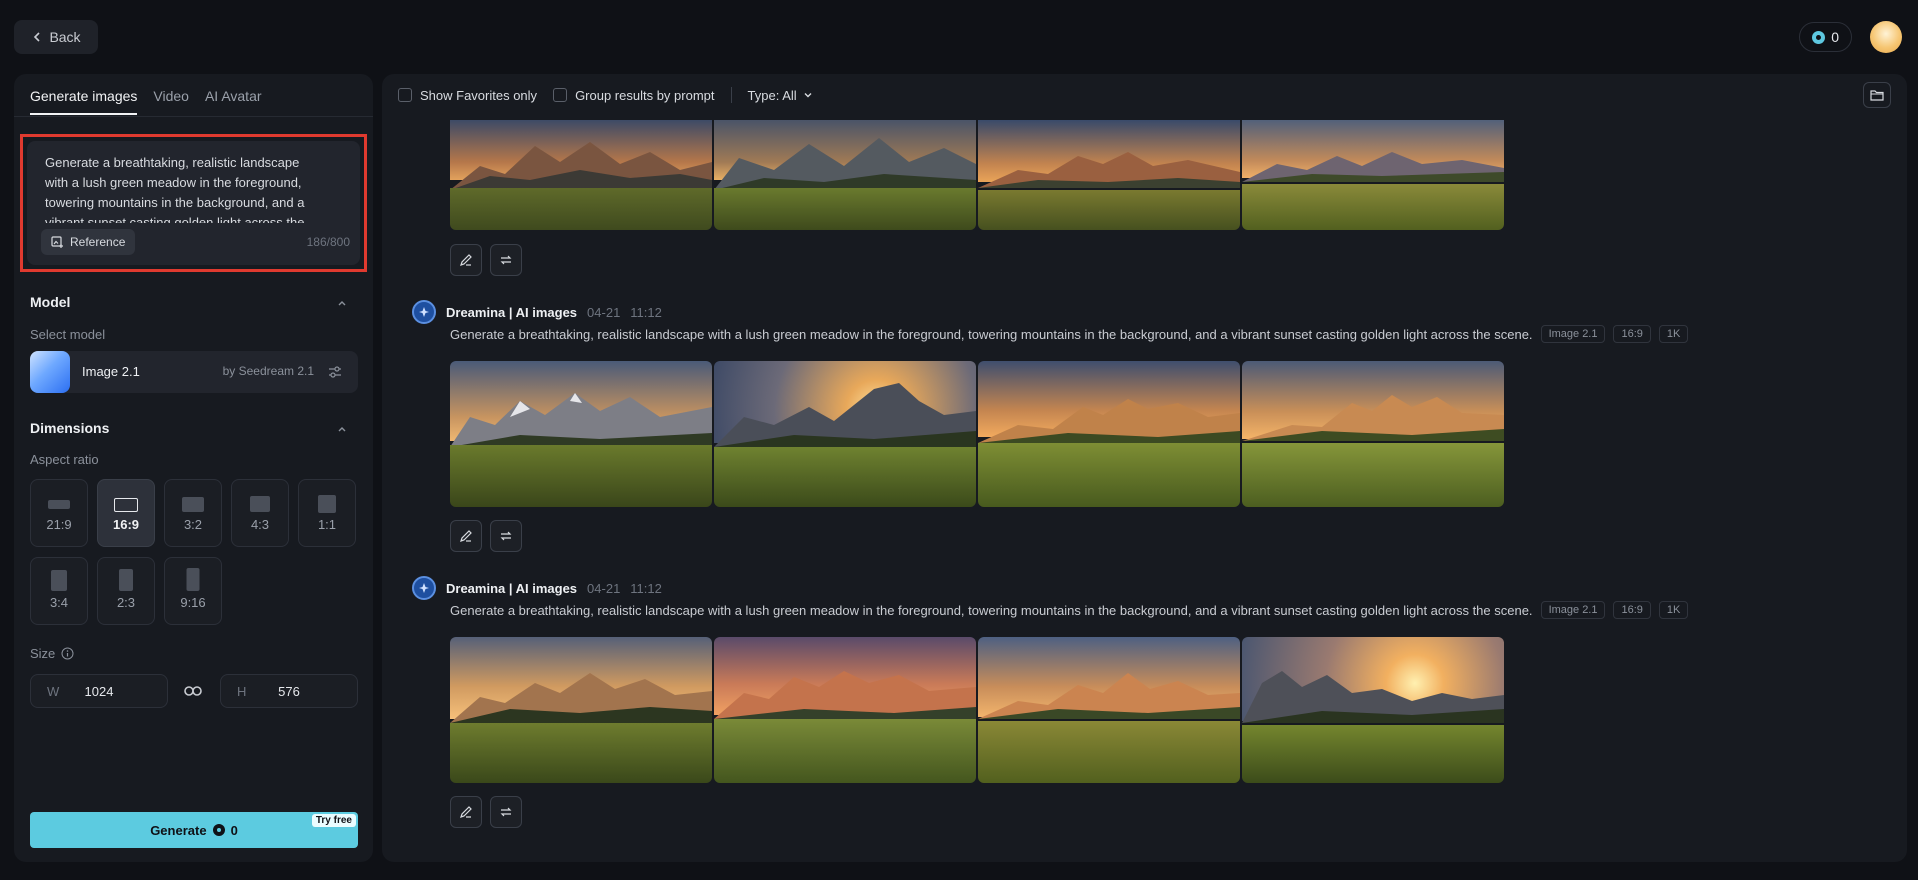 The height and width of the screenshot is (880, 1918). What do you see at coordinates (193, 116) in the screenshot?
I see `tabs-divider` at bounding box center [193, 116].